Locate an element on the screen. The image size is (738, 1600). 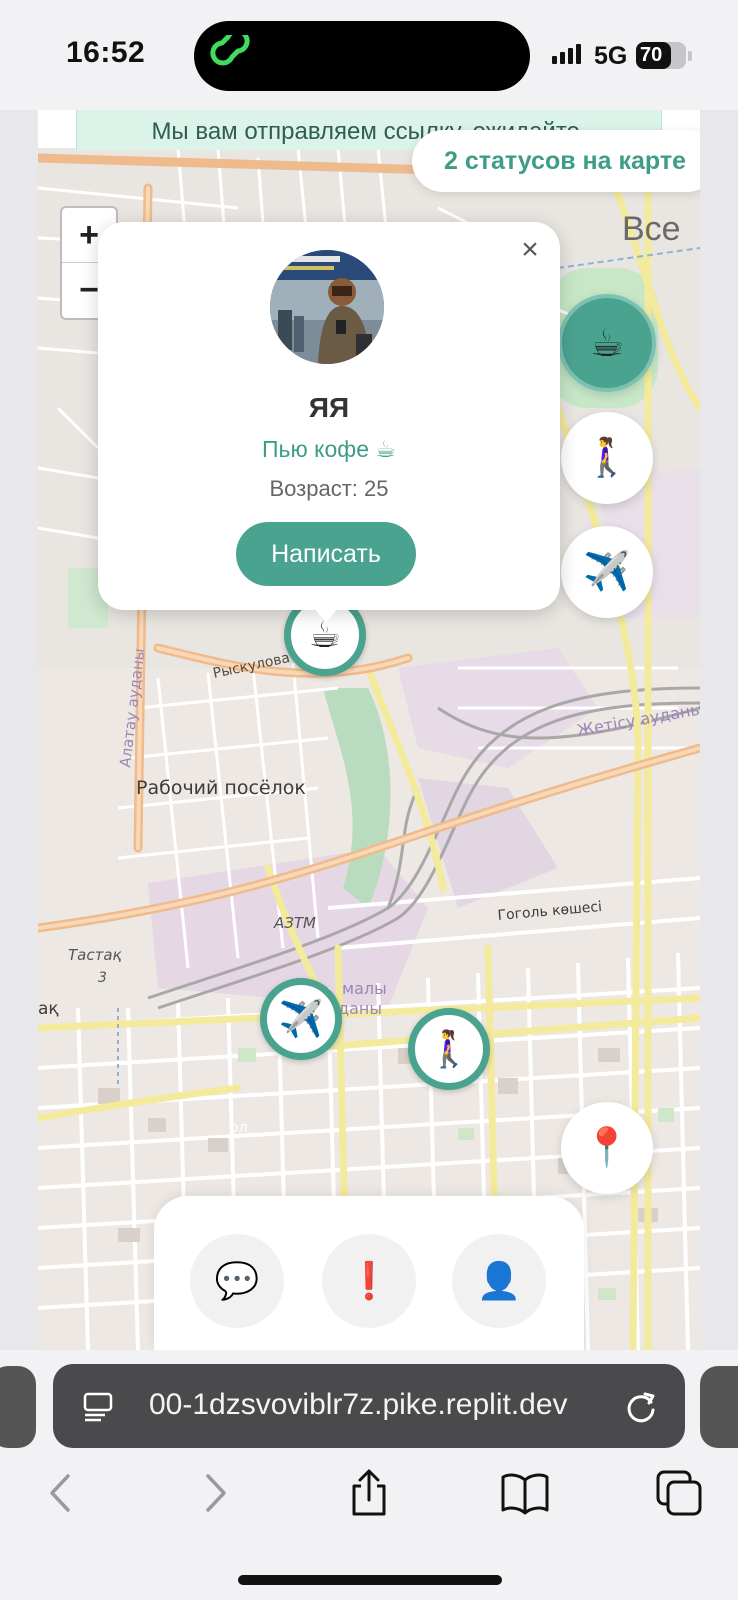
map-marker-walking: 🚶‍♀️ is located at coordinates (449, 1049).